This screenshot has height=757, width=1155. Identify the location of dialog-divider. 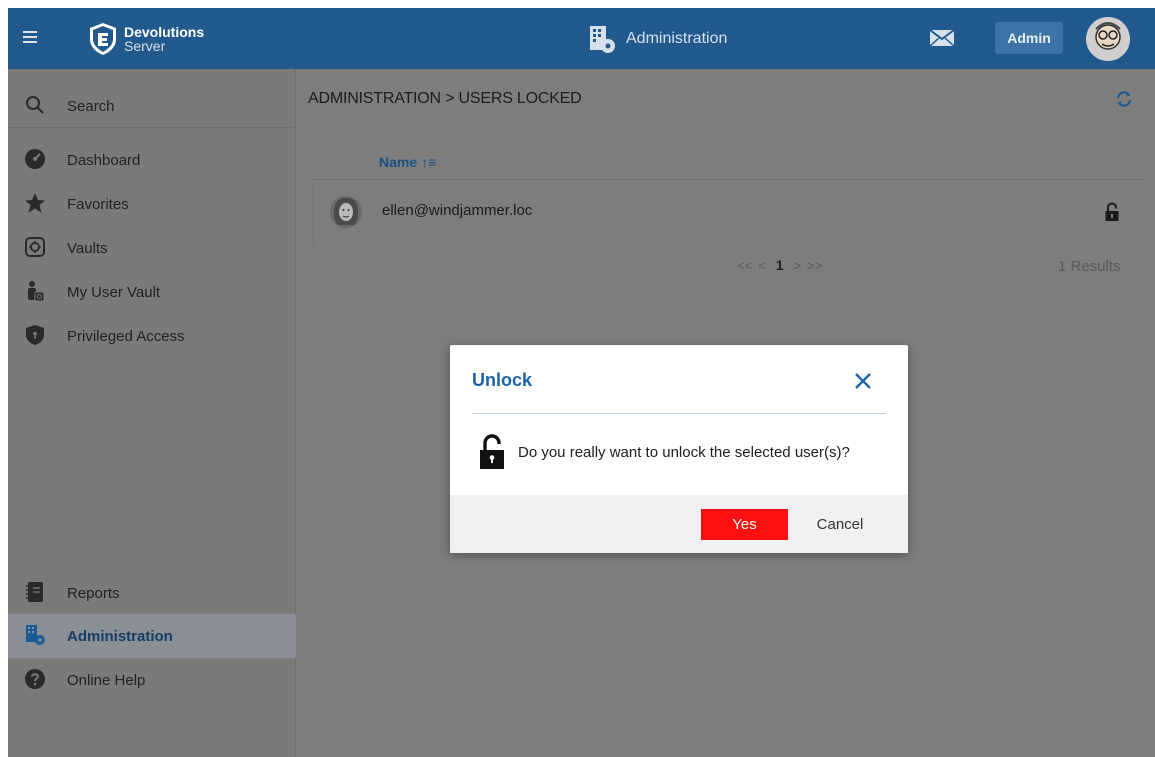
(679, 413).